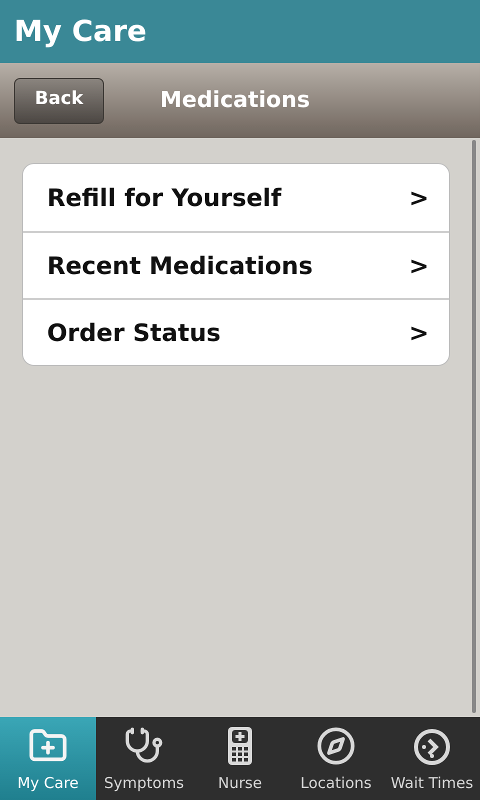 Image resolution: width=480 pixels, height=800 pixels. I want to click on page-title: Medications, so click(235, 101).